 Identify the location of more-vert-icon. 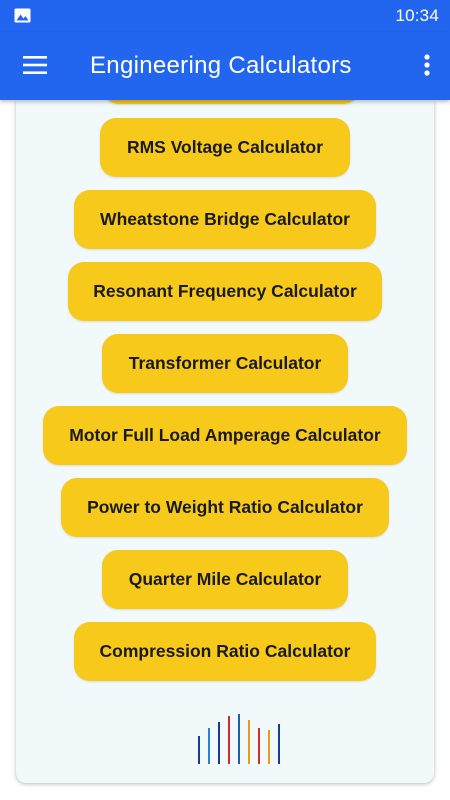
(427, 65).